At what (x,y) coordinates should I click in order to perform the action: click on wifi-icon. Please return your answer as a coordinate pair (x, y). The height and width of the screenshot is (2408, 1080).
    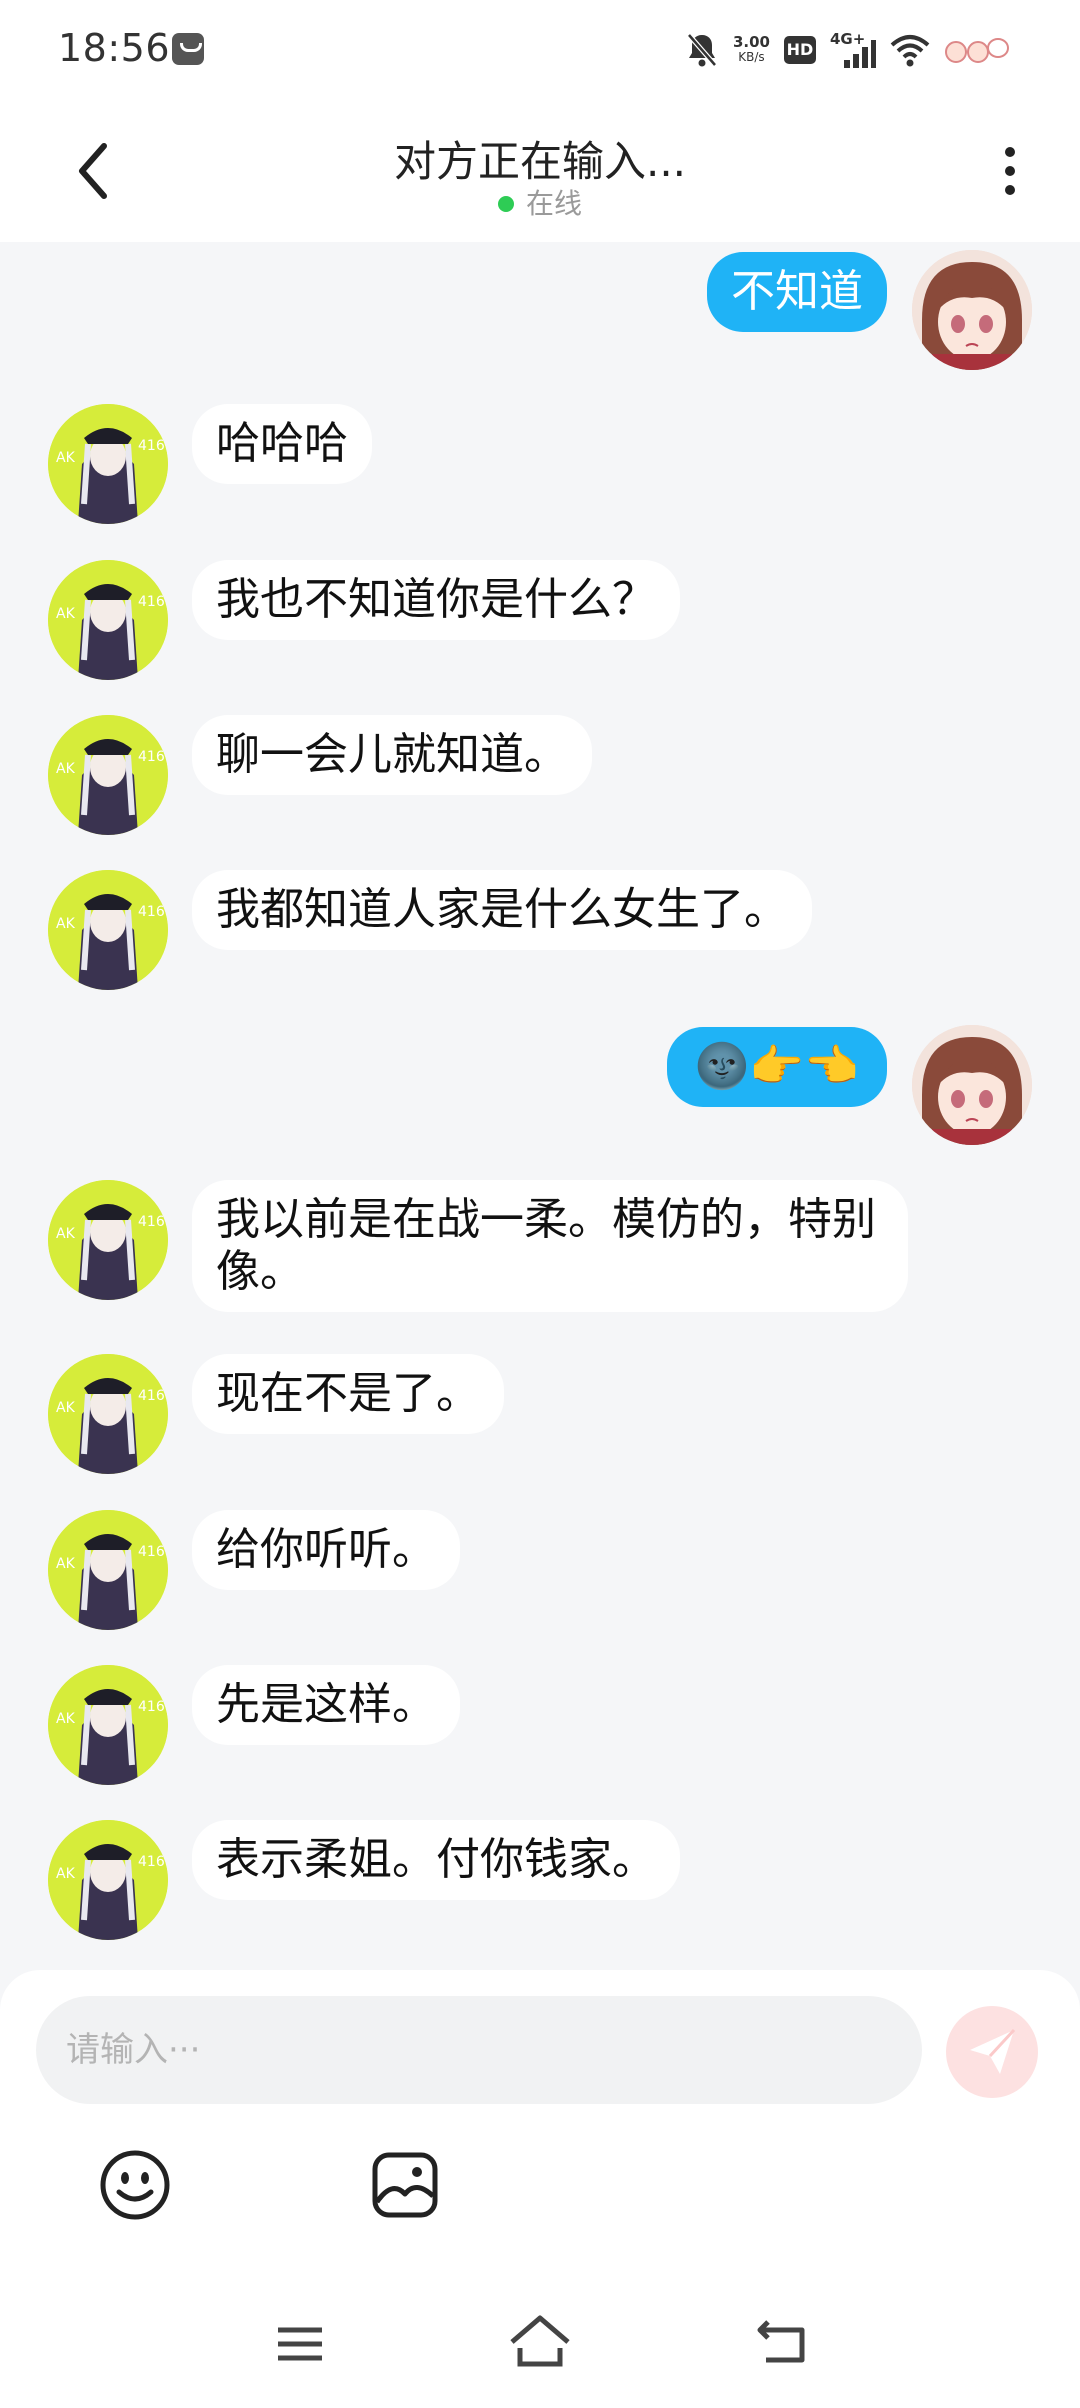
    Looking at the image, I should click on (910, 51).